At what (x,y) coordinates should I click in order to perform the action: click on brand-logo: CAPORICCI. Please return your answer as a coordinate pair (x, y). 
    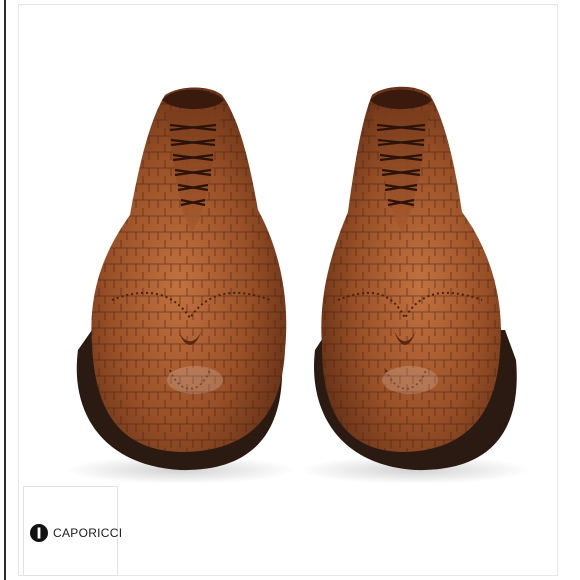
    Looking at the image, I should click on (76, 533).